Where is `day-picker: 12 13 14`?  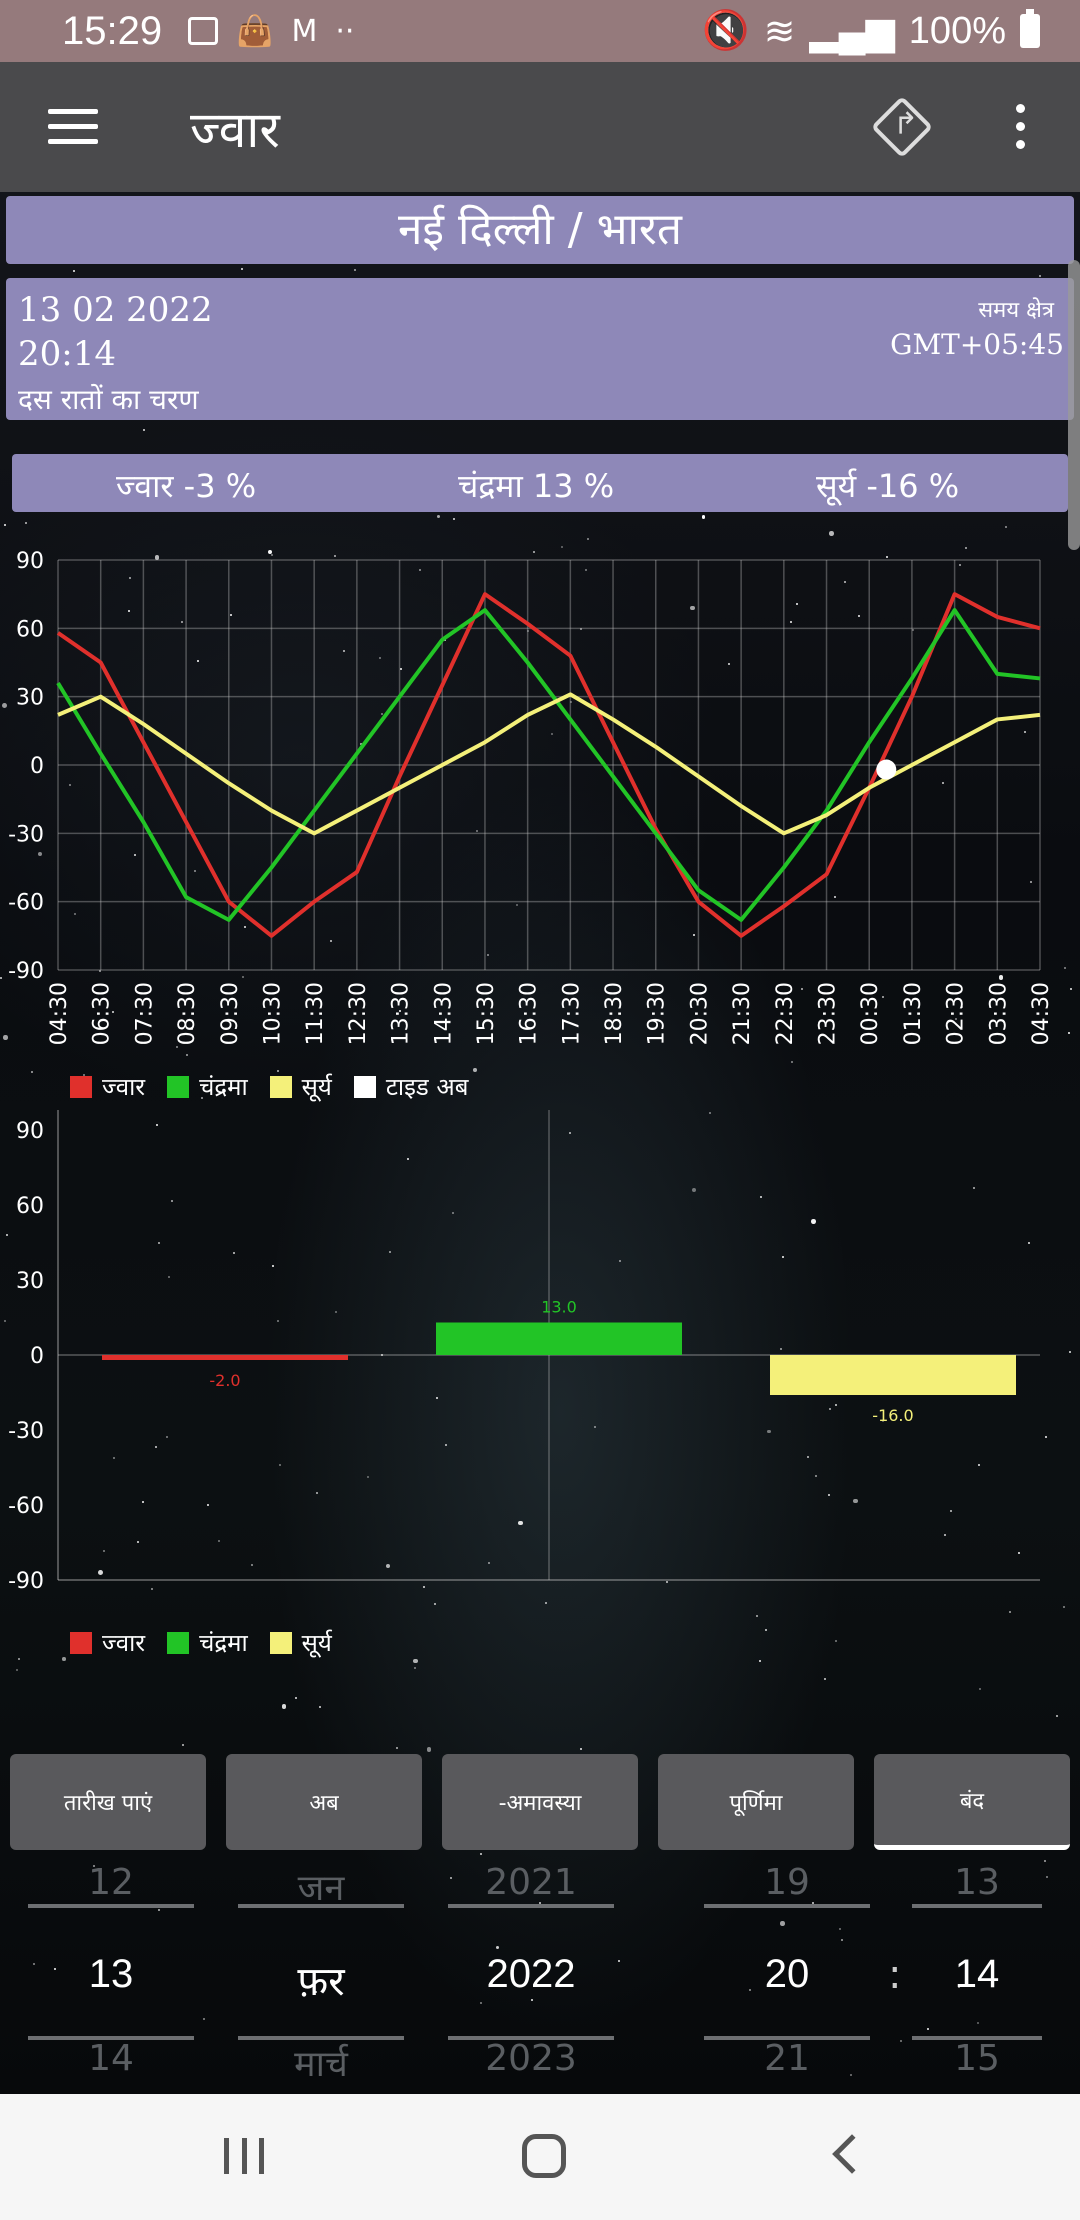 day-picker: 12 13 14 is located at coordinates (111, 1977).